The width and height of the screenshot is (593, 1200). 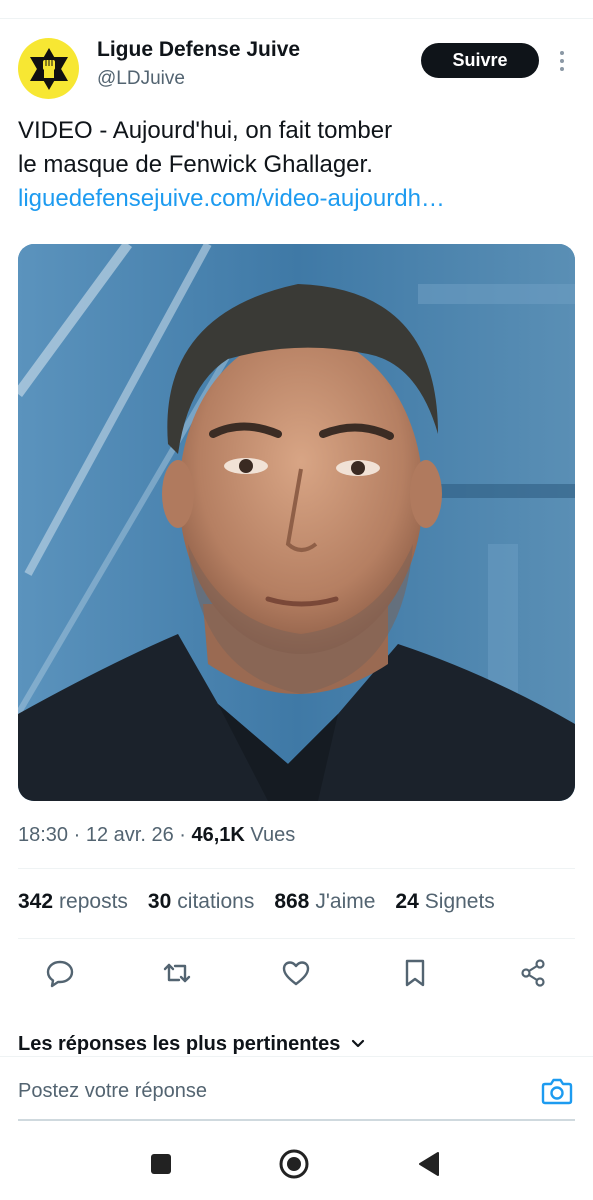 What do you see at coordinates (198, 50) in the screenshot?
I see `author-name: Ligue Defense Juive` at bounding box center [198, 50].